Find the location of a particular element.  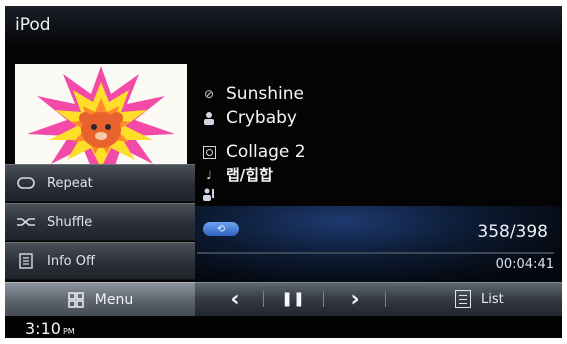

status-bar is located at coordinates (283, 327).